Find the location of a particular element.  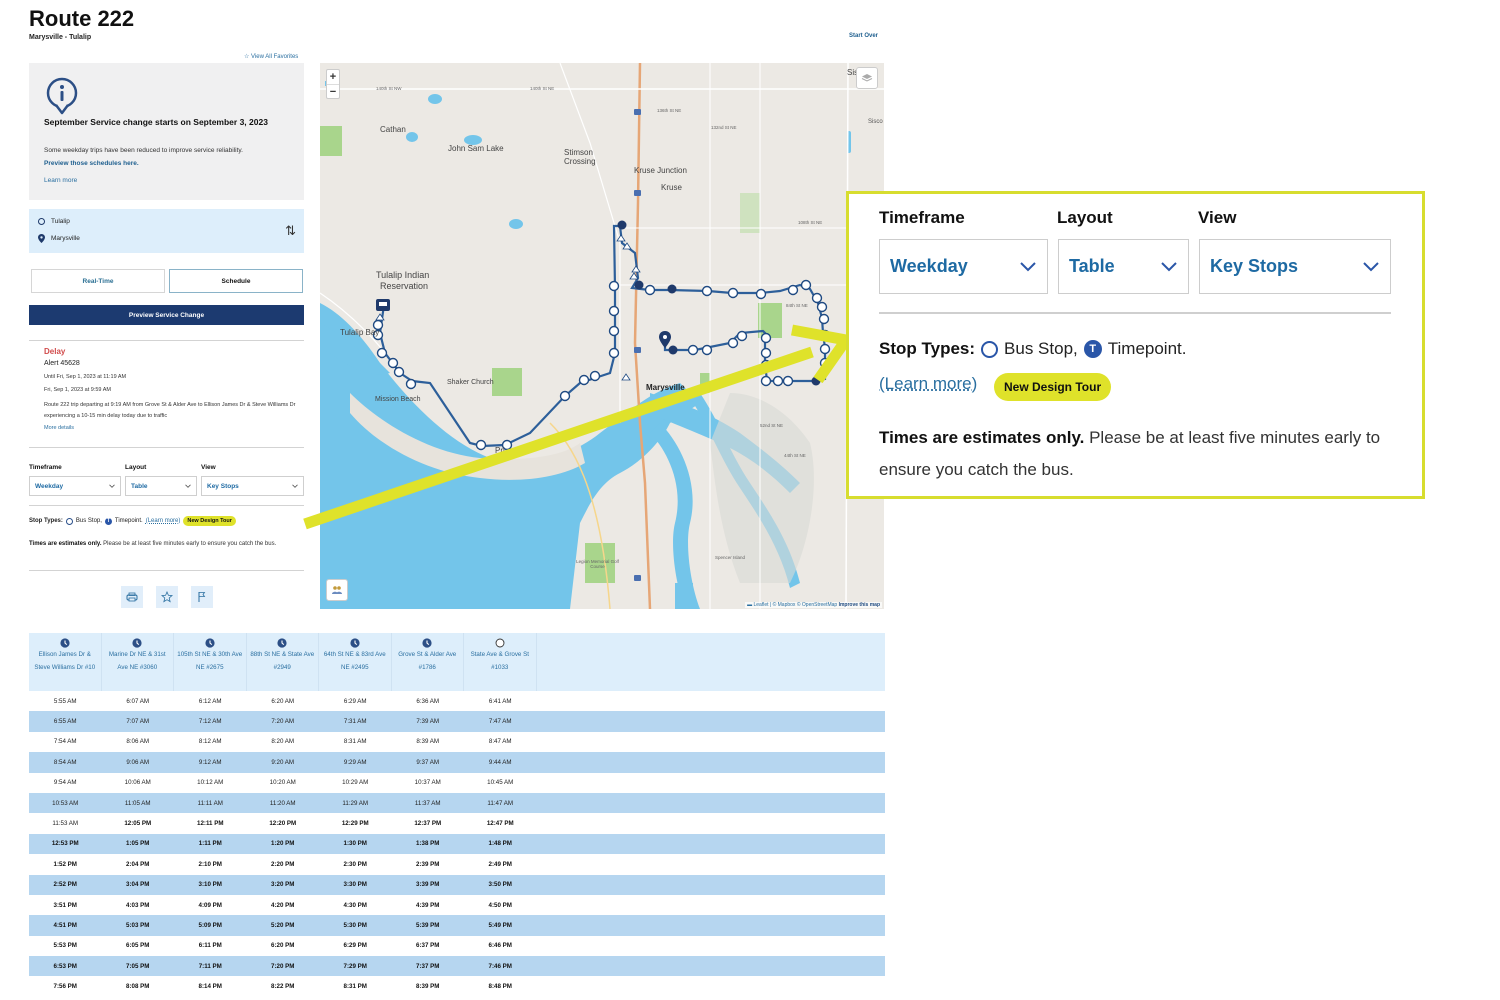

callout-new-design-tour-button: New Design Tour is located at coordinates (1053, 387).